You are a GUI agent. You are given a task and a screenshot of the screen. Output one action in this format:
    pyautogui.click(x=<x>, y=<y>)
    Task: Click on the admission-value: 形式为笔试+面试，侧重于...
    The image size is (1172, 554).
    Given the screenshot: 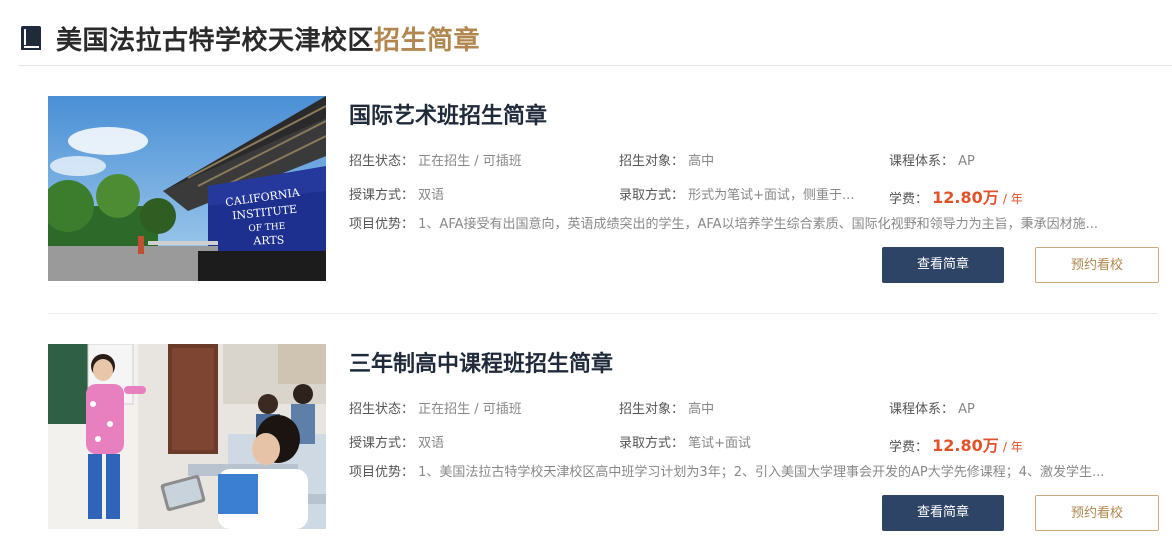 What is the action you would take?
    pyautogui.click(x=771, y=195)
    